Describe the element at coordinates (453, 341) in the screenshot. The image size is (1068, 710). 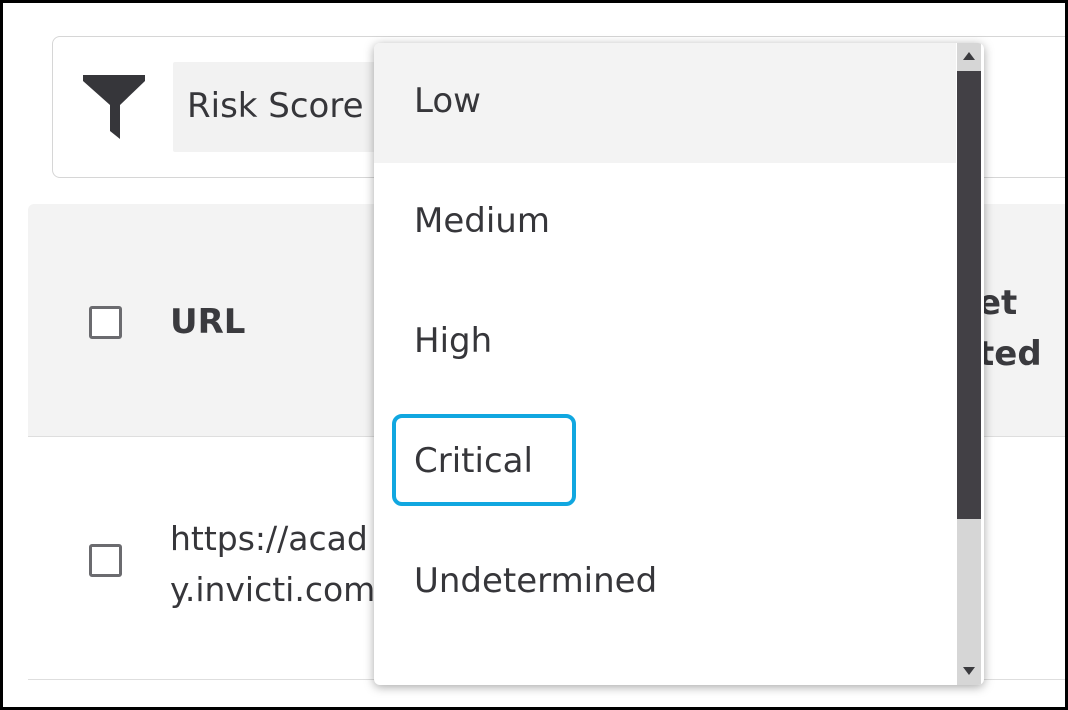
I see `option-label: High` at that location.